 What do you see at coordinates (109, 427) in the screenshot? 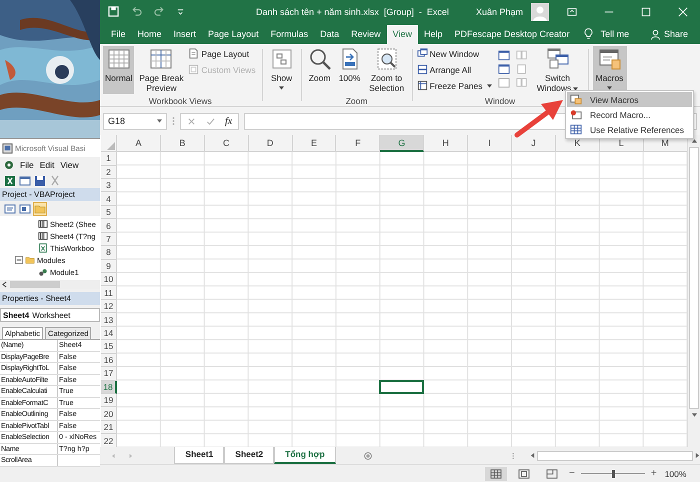
I see `row-header: 21` at bounding box center [109, 427].